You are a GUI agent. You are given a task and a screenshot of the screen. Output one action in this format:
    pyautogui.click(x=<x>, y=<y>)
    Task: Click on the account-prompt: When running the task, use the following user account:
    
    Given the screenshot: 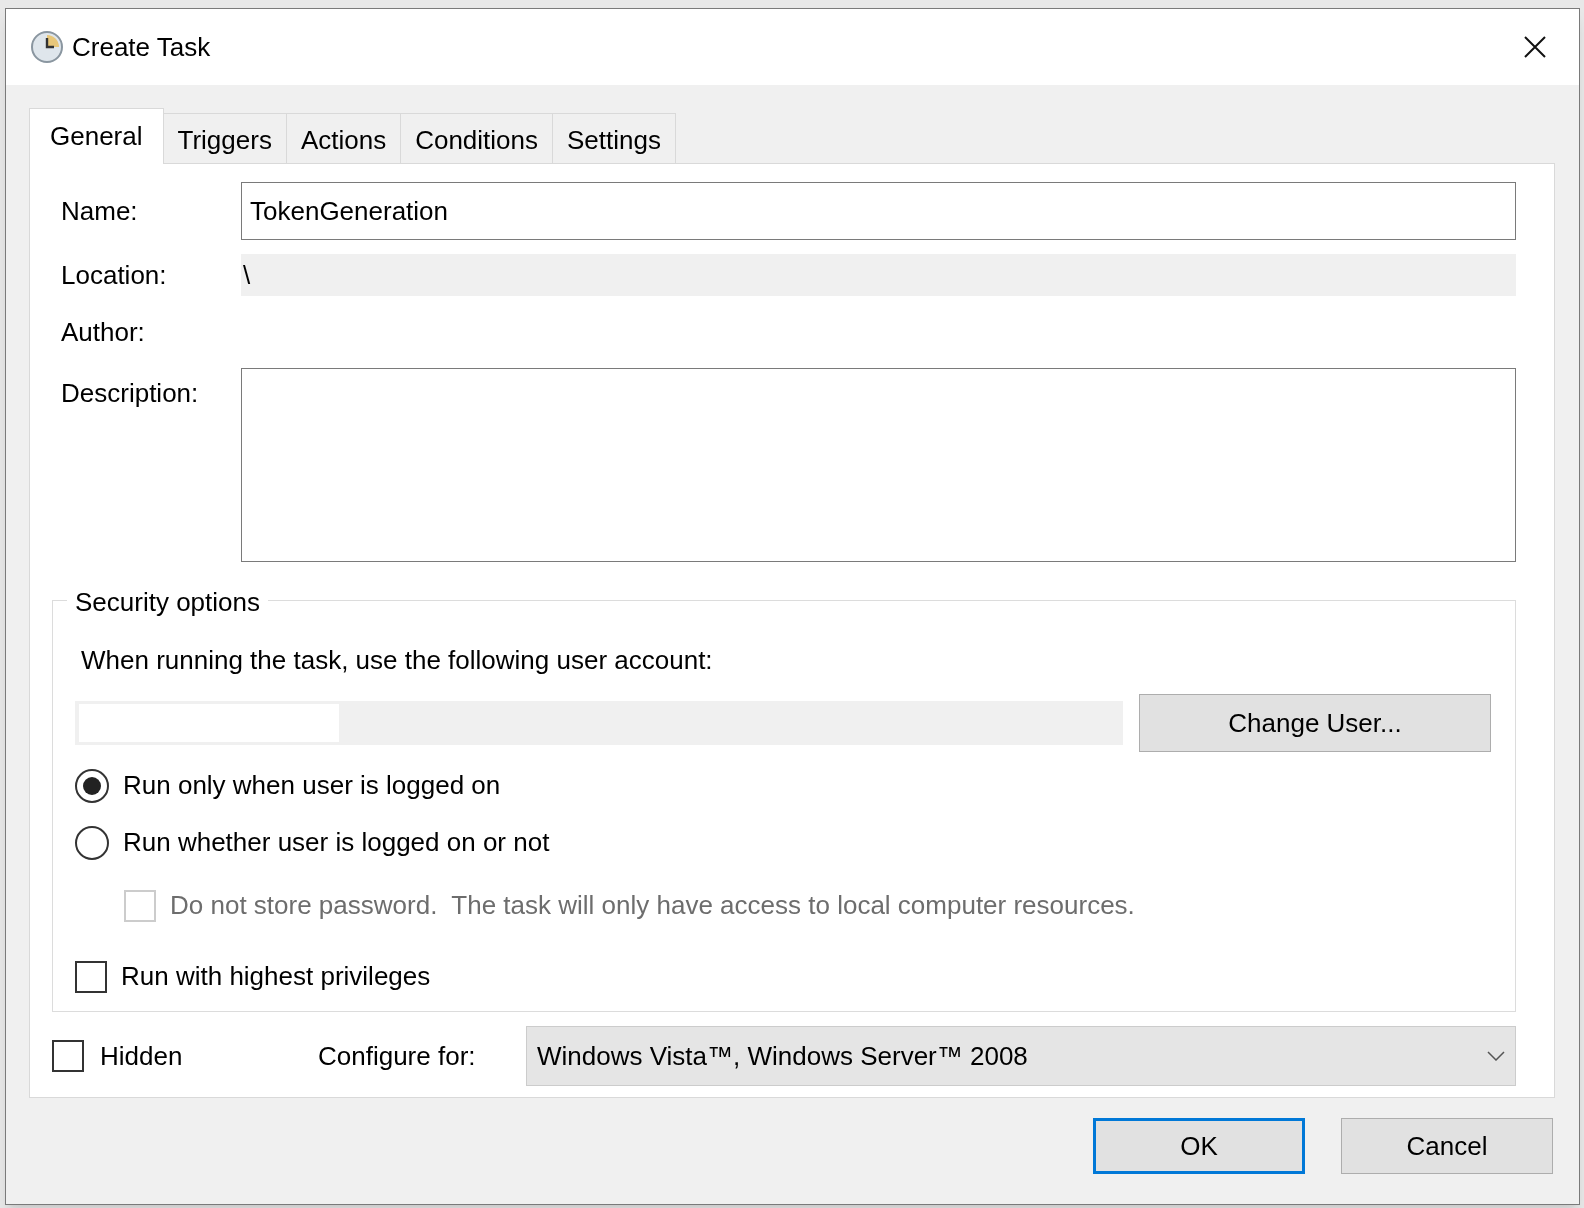 What is the action you would take?
    pyautogui.click(x=397, y=660)
    